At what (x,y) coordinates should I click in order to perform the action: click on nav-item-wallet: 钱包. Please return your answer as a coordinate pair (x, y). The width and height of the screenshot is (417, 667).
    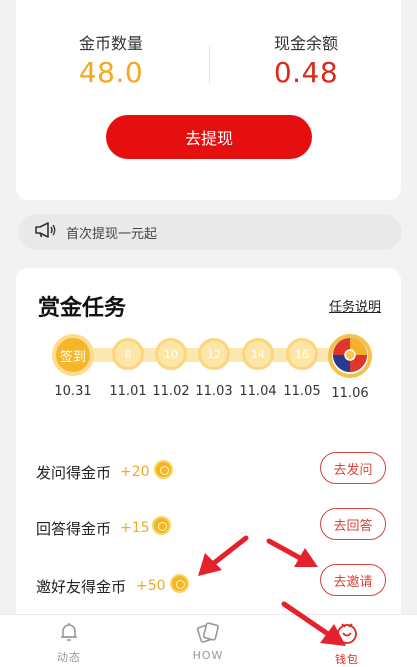
    Looking at the image, I should click on (347, 644).